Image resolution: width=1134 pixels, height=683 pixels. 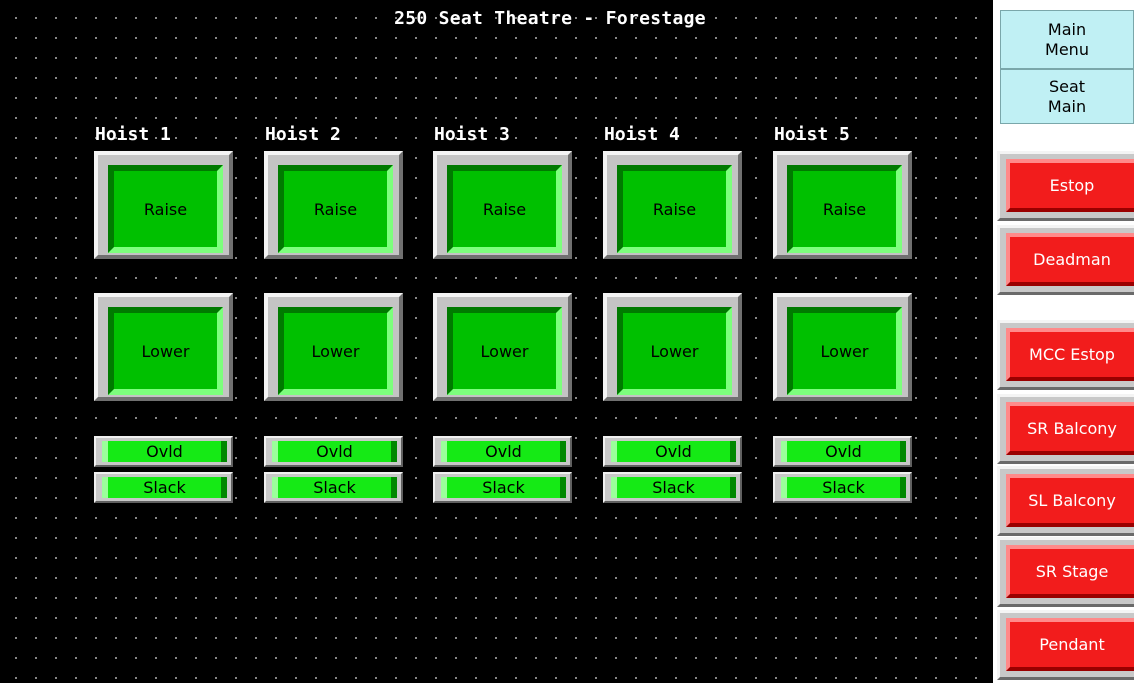 I want to click on hoist-3-label: Hoist 3, so click(x=472, y=134).